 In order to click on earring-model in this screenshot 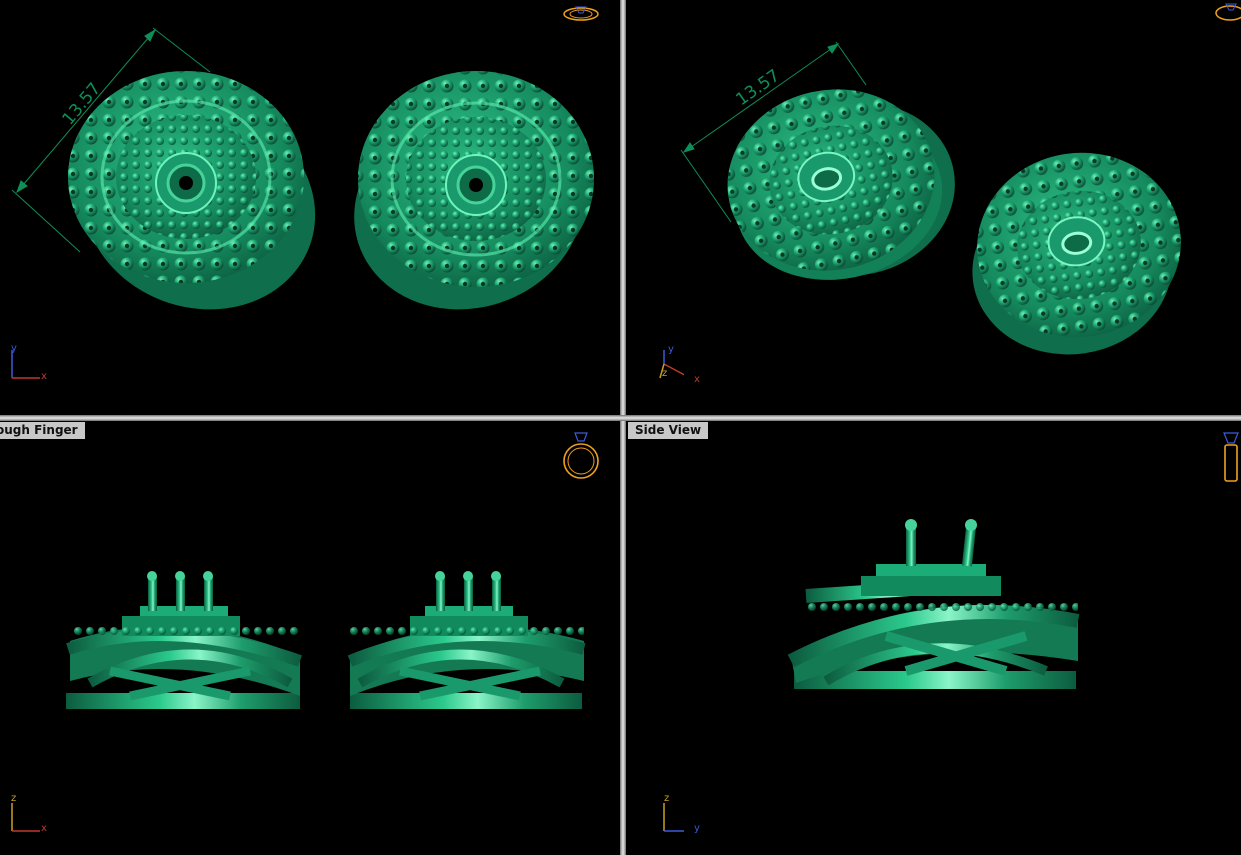, I will do `click(933, 604)`.